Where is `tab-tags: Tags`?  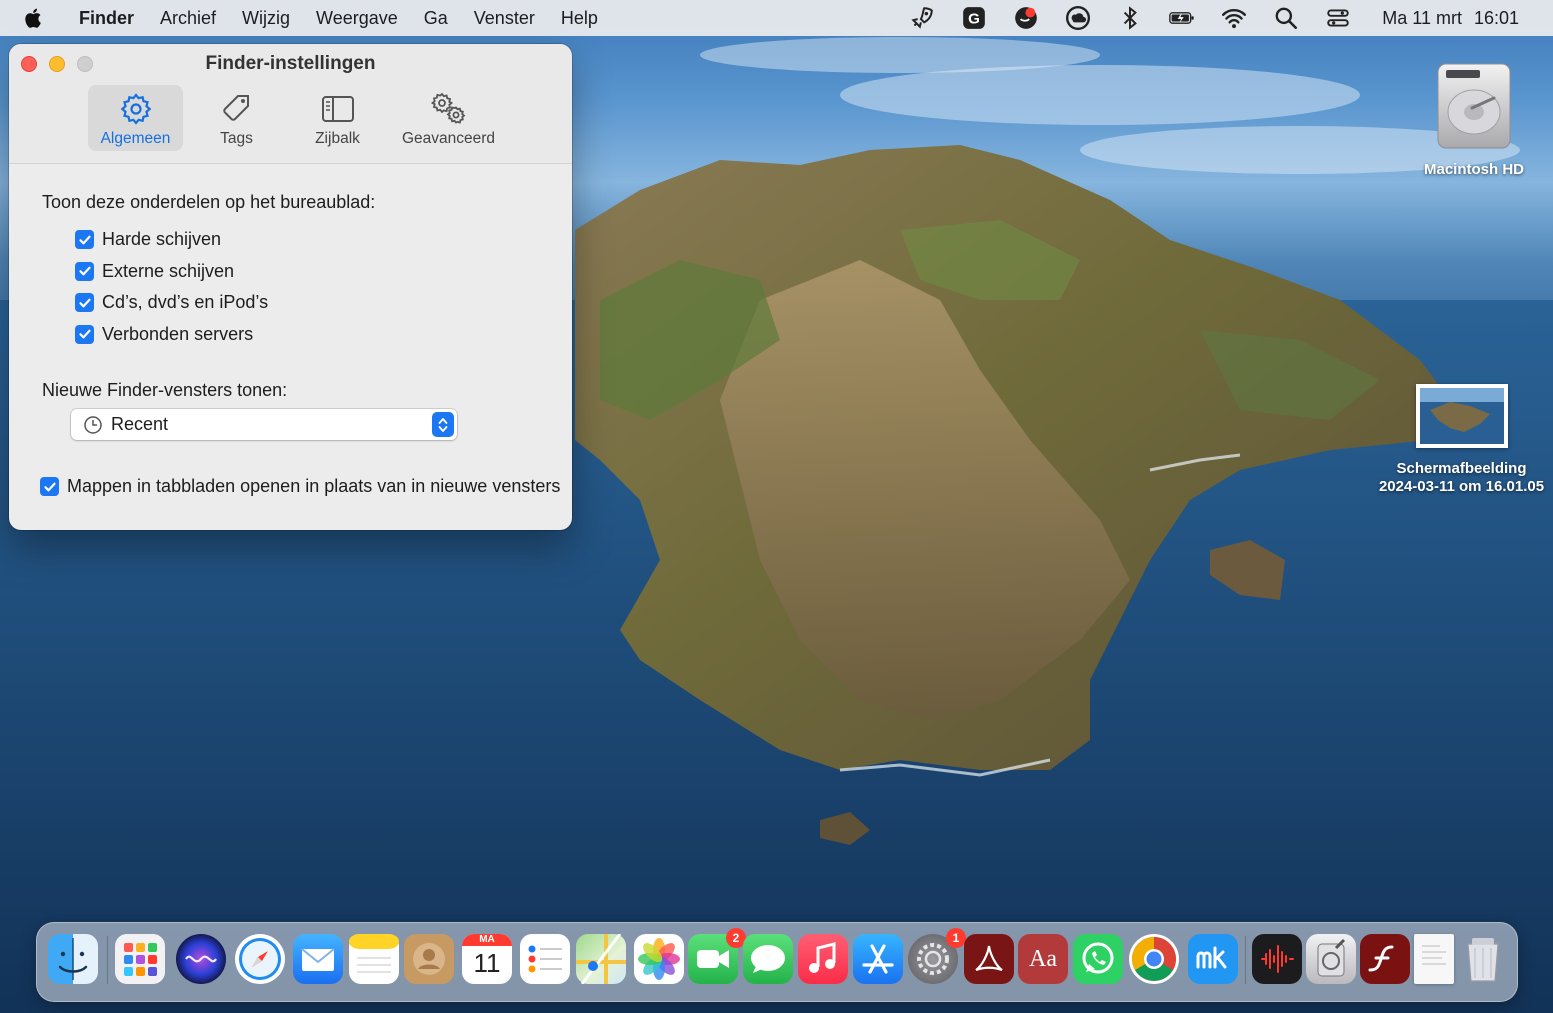
tab-tags: Tags is located at coordinates (236, 118).